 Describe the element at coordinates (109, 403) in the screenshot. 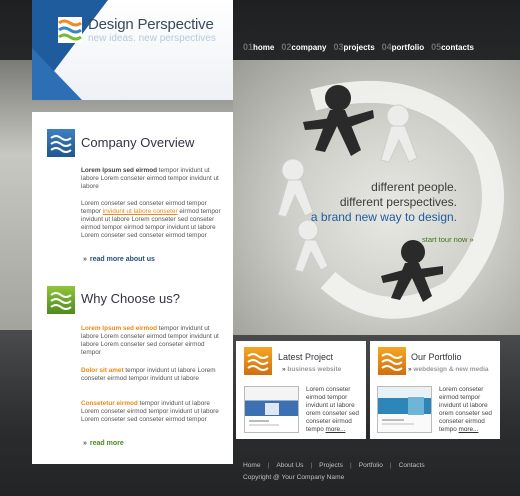

I see `why-item-head: Consetetur eirmod` at that location.